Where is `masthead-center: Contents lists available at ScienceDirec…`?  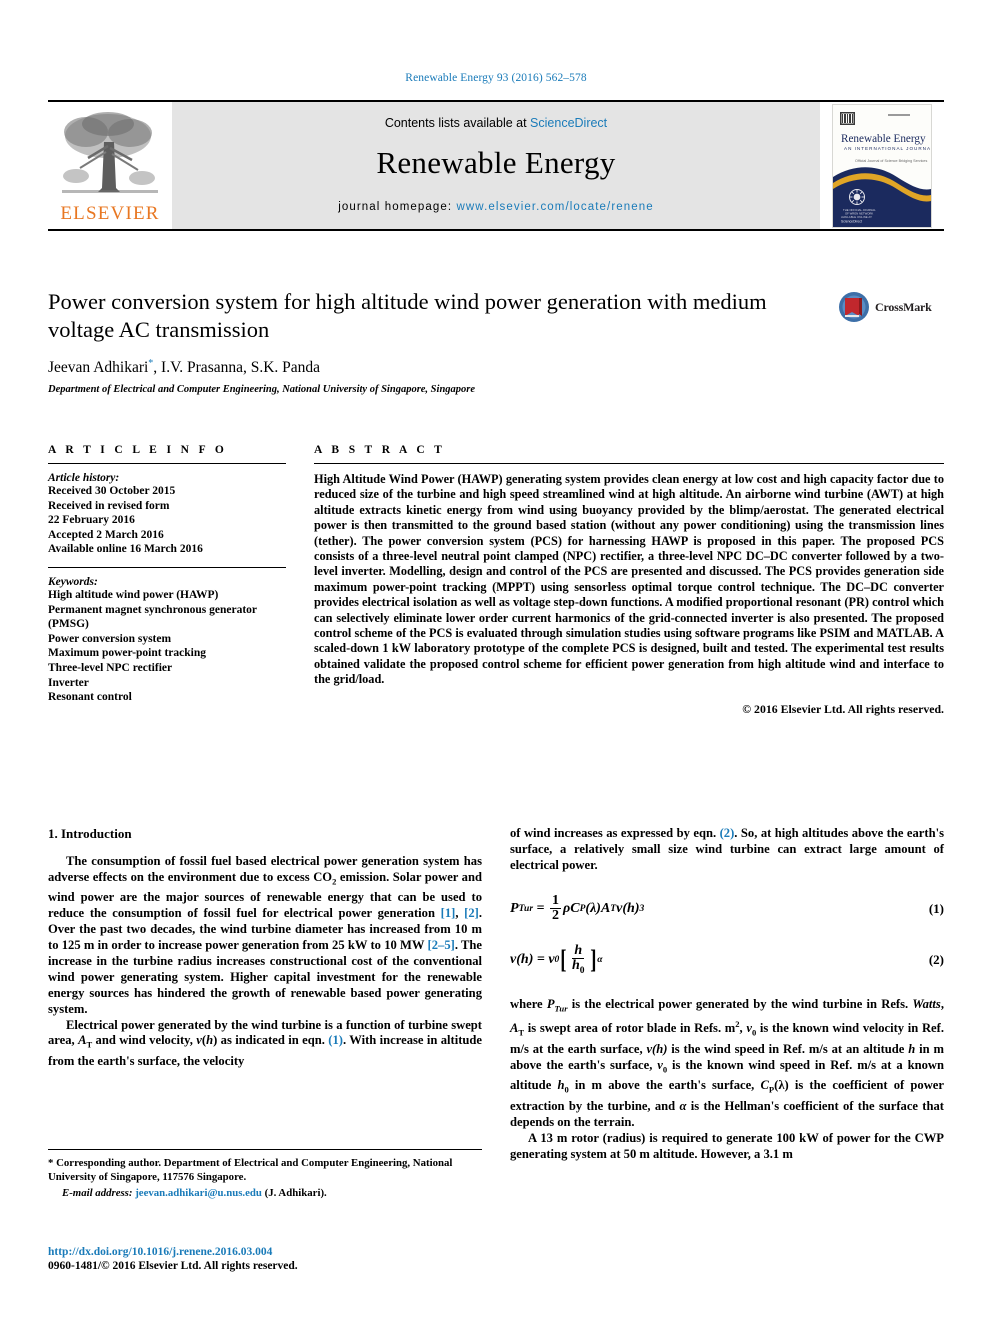 masthead-center: Contents lists available at ScienceDirec… is located at coordinates (496, 165).